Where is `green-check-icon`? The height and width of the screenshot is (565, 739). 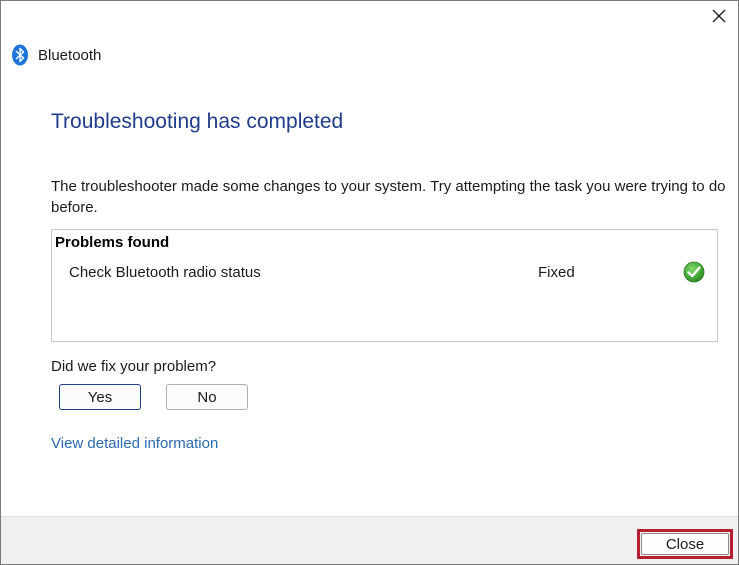 green-check-icon is located at coordinates (694, 272).